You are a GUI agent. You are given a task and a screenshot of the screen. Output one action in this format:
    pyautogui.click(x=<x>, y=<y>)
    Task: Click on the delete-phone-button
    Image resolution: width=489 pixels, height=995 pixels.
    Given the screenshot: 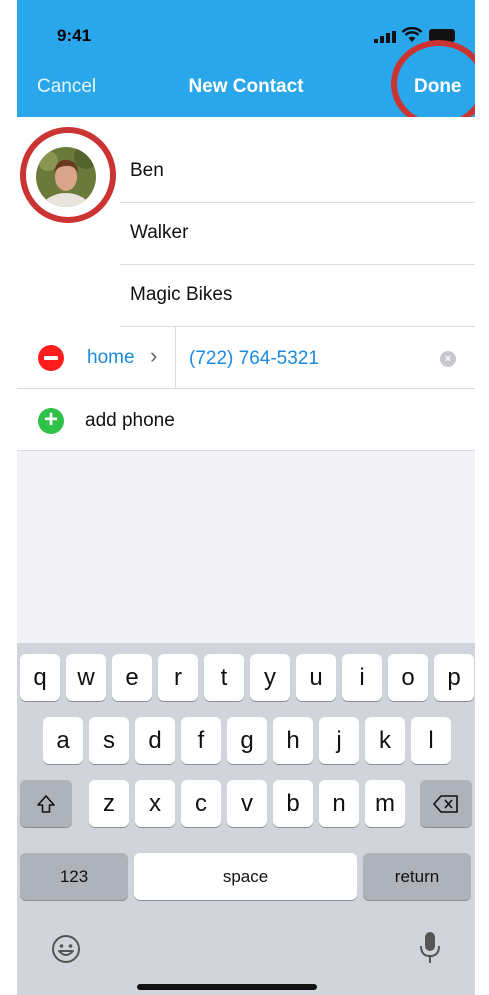 What is the action you would take?
    pyautogui.click(x=51, y=358)
    